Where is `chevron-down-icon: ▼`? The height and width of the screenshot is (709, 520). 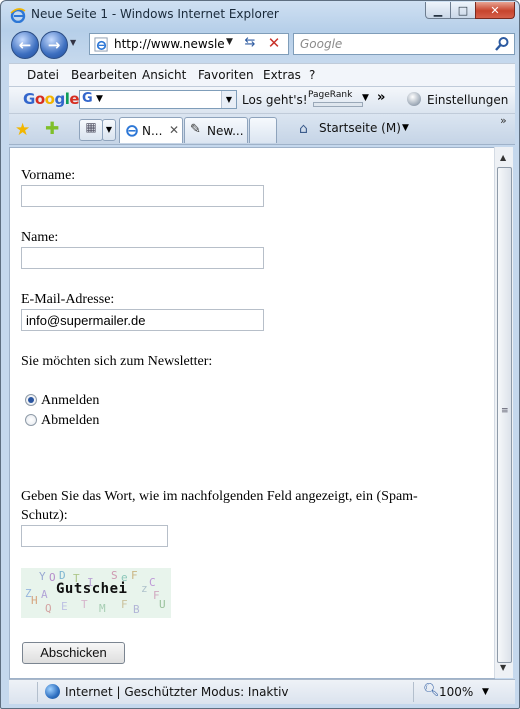
chevron-down-icon: ▼ is located at coordinates (99, 99).